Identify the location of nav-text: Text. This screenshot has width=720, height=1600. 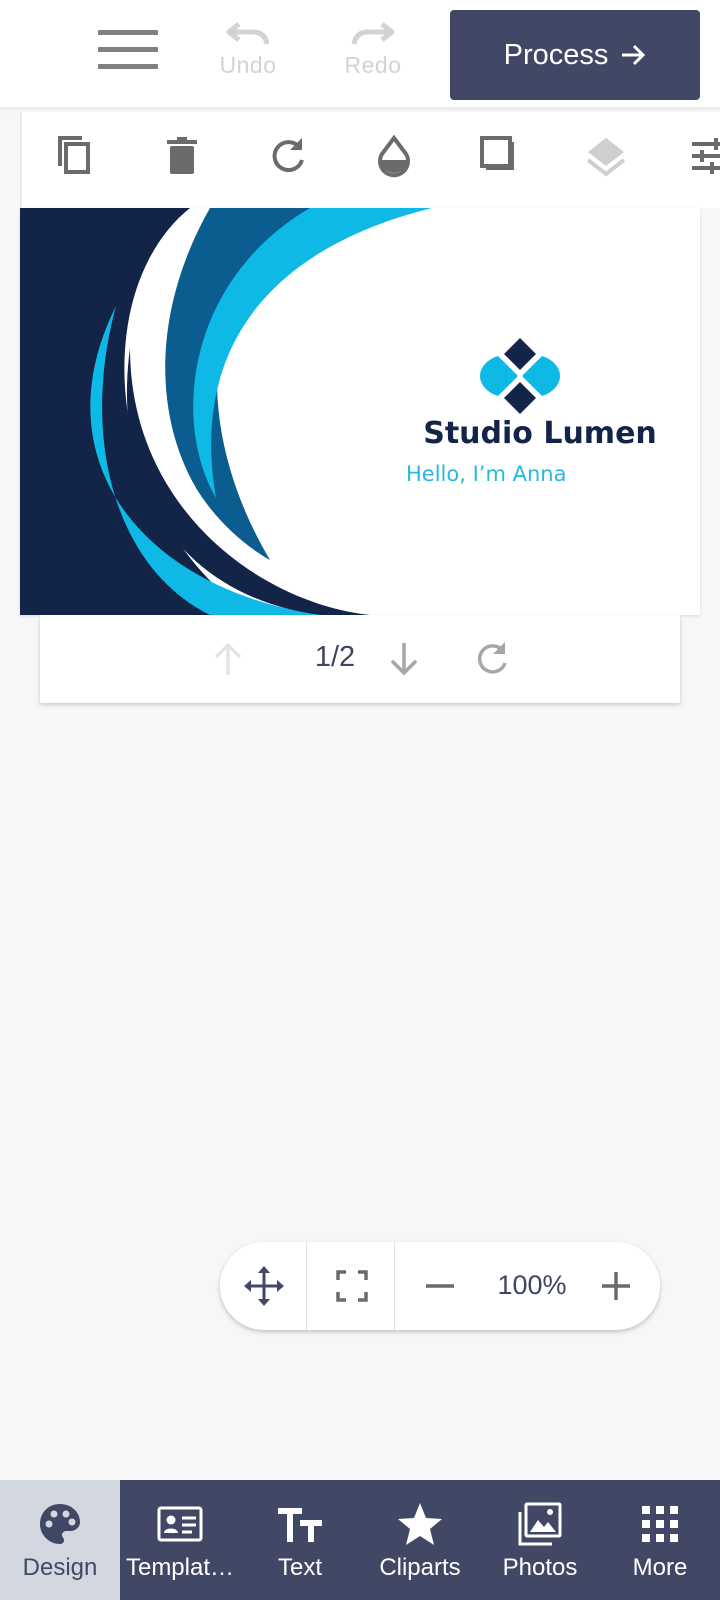
(300, 1540).